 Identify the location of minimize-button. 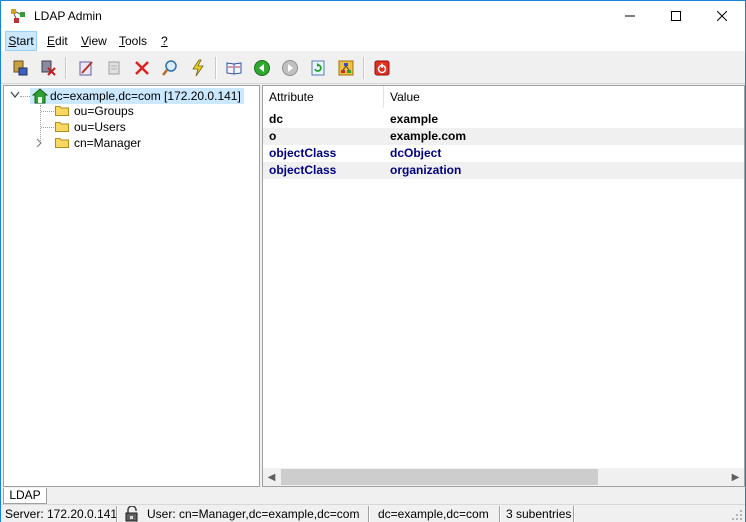
(630, 16).